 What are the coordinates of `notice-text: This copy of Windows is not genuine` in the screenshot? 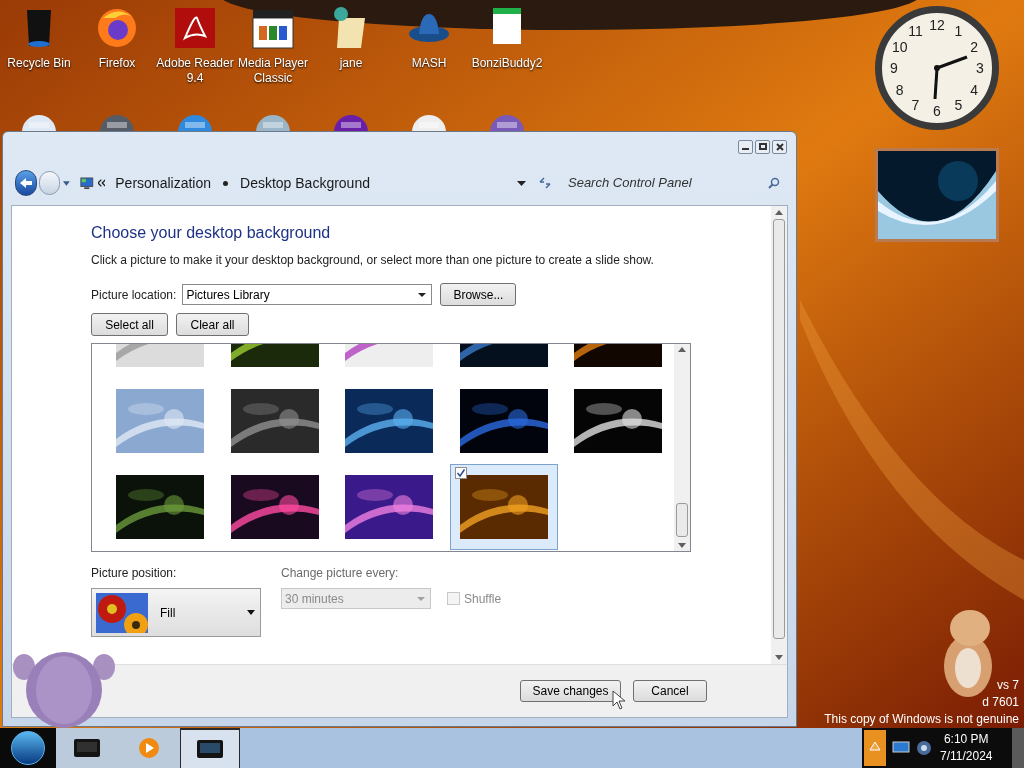 It's located at (921, 719).